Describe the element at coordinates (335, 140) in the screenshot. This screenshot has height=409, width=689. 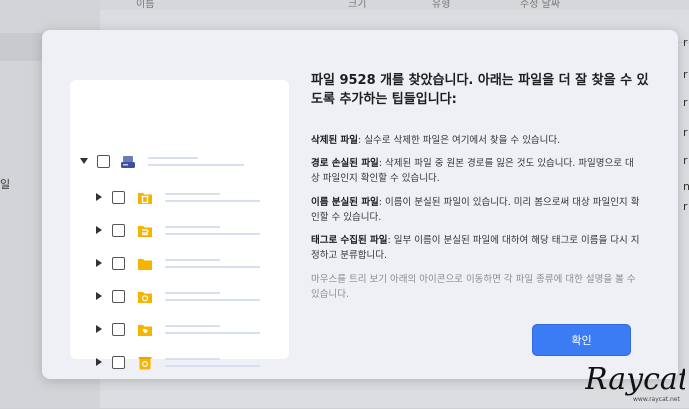
I see `tip-term: 삭제된 파일` at that location.